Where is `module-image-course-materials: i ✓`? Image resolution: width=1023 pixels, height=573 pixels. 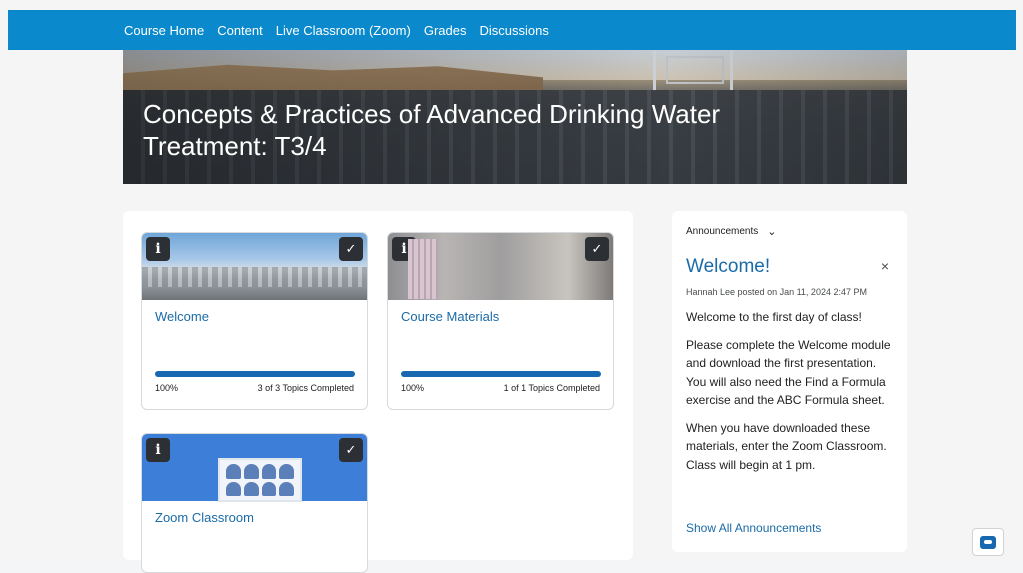 module-image-course-materials: i ✓ is located at coordinates (500, 266).